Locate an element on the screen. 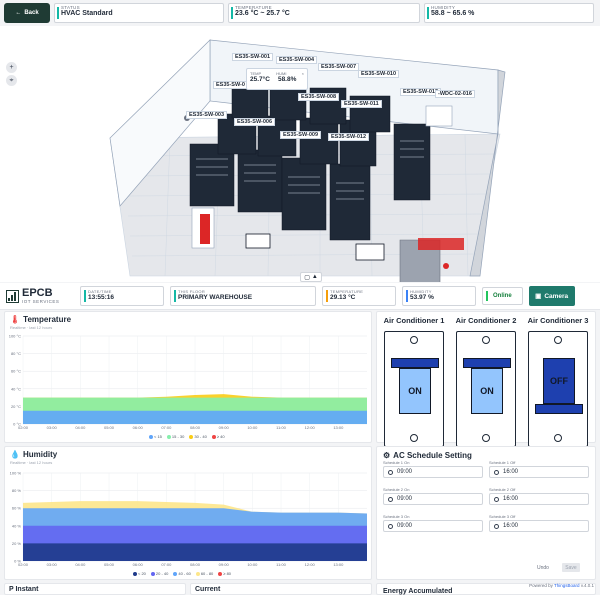 The image size is (600, 595). legend-item: ≥ 80 is located at coordinates (224, 573).